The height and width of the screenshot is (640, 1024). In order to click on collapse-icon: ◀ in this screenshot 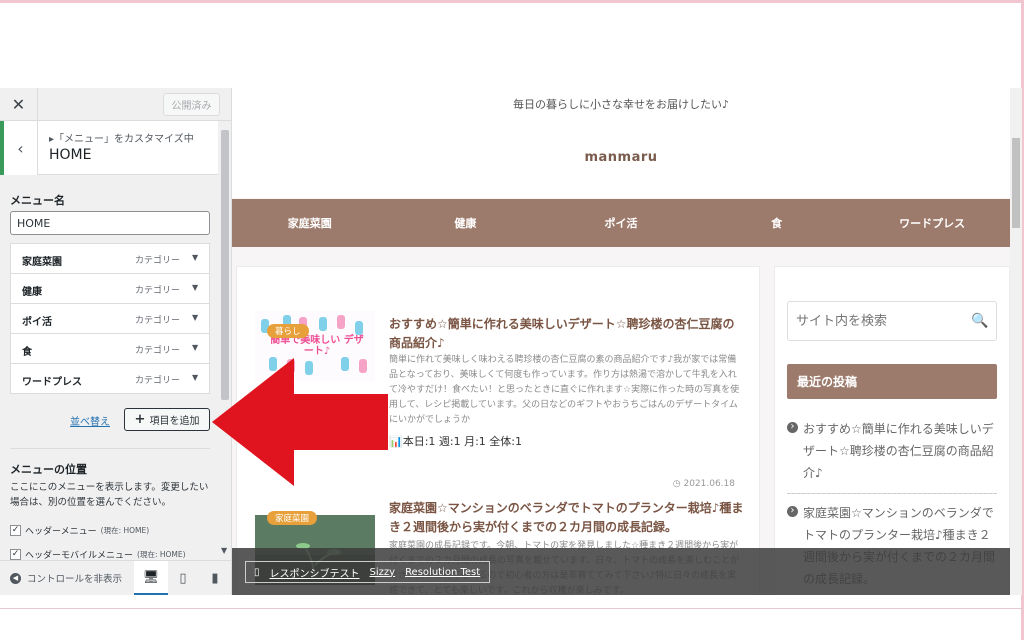, I will do `click(15, 578)`.